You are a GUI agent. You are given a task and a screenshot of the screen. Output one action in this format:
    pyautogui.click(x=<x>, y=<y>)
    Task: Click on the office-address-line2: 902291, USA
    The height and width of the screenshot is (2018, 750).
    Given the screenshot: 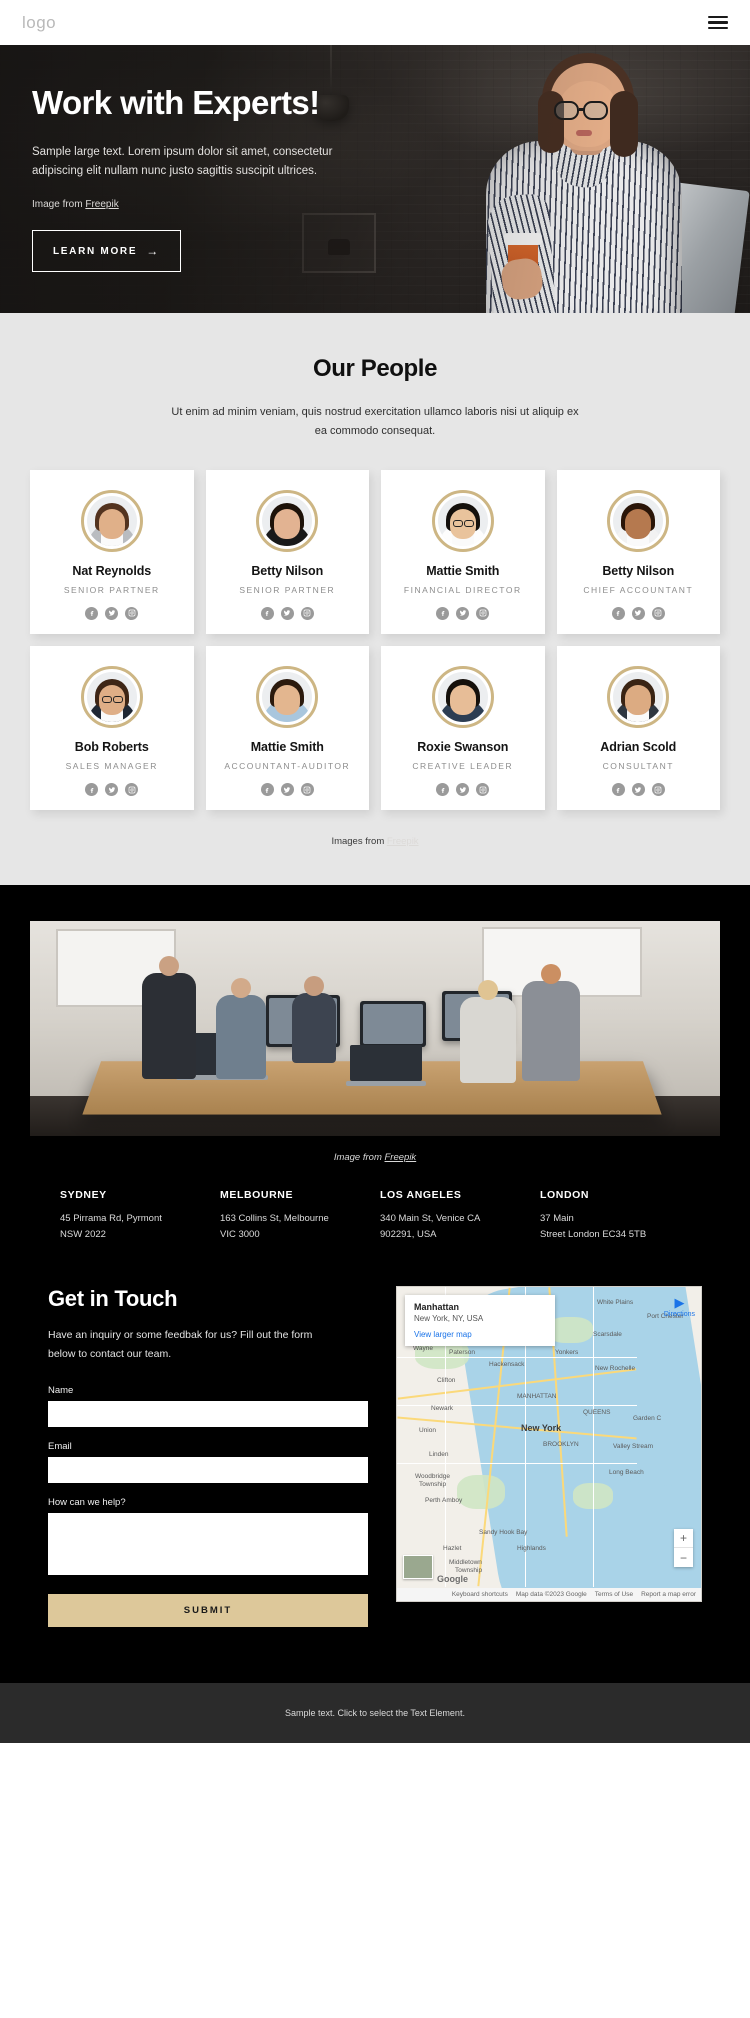 What is the action you would take?
    pyautogui.click(x=408, y=1234)
    